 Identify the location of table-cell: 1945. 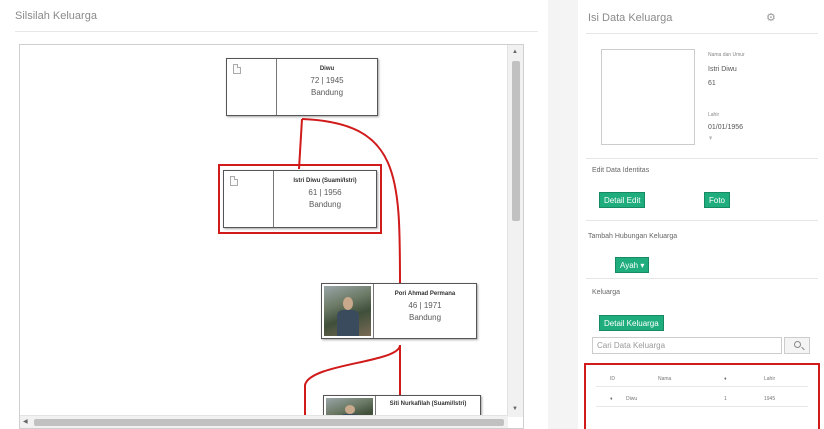
(770, 399).